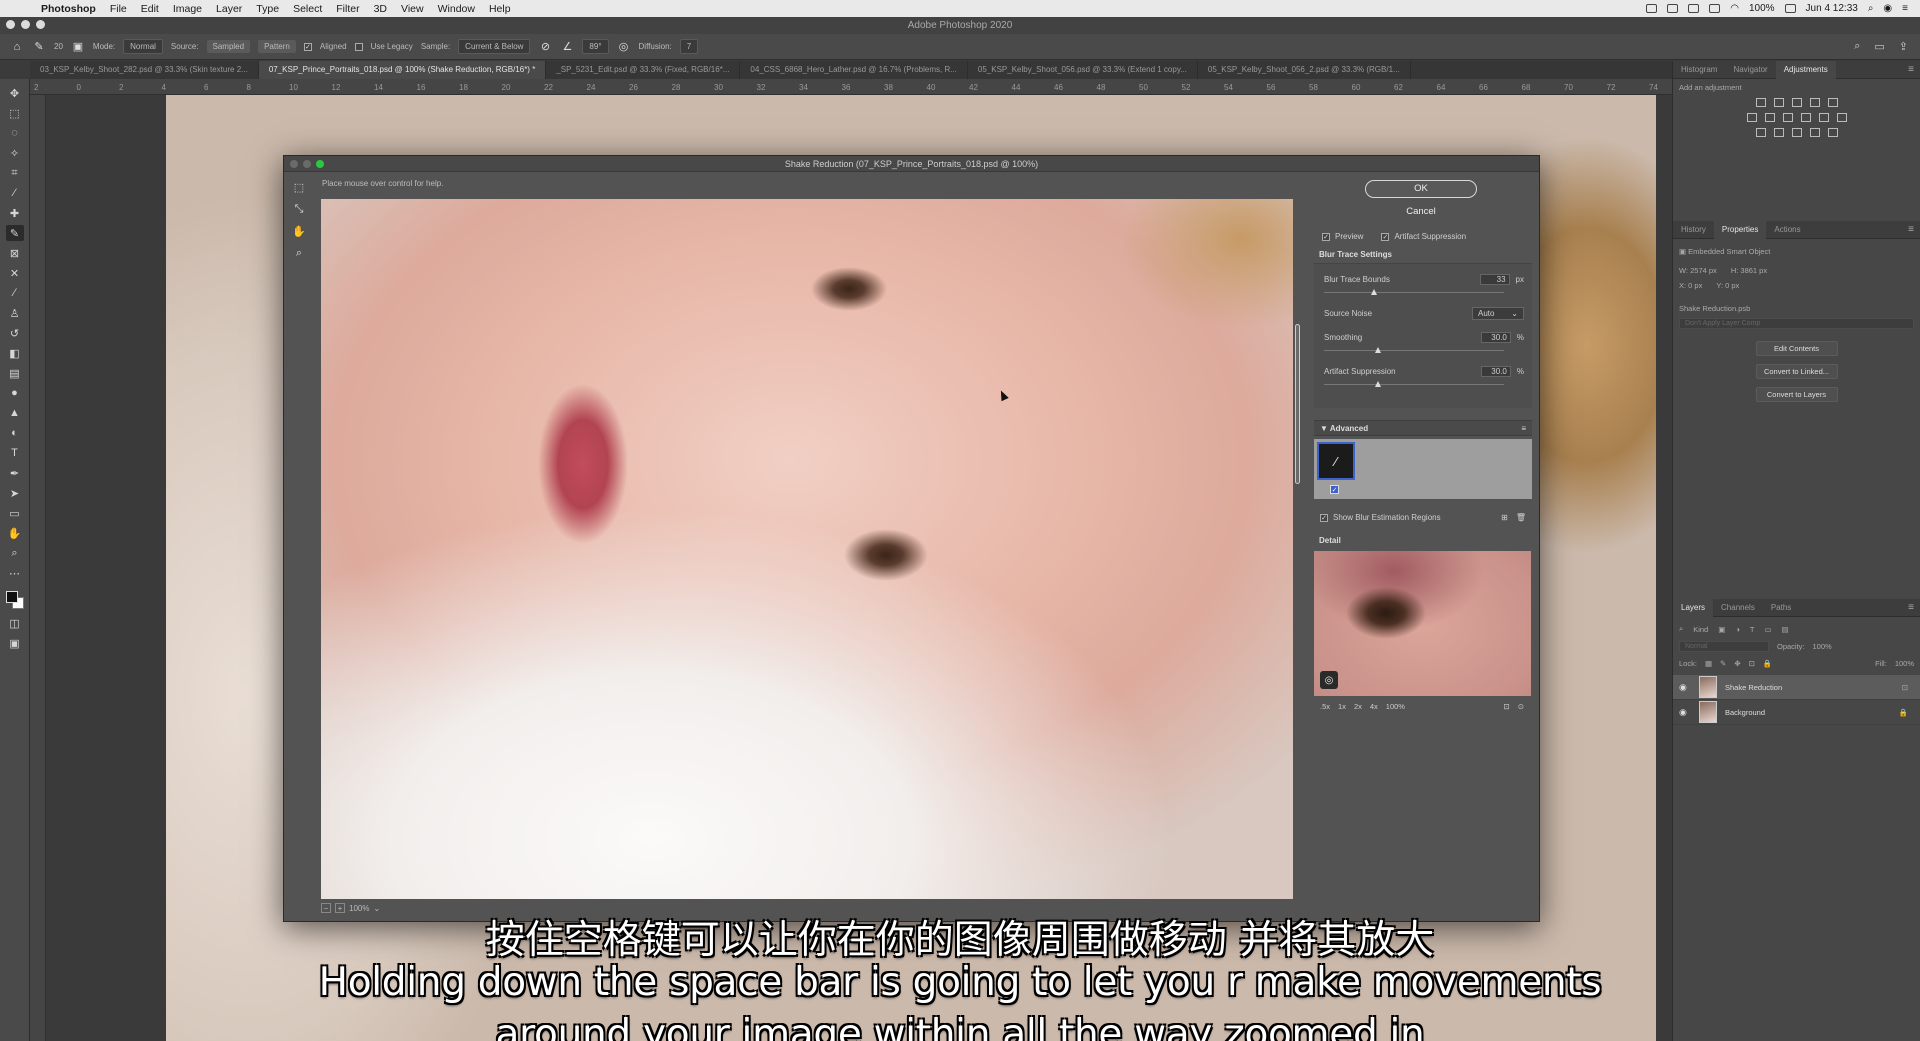  I want to click on share-icon: ⇪, so click(1903, 46).